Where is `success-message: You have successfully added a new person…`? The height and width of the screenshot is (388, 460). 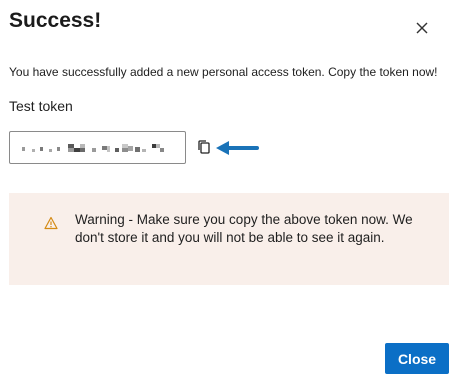
success-message: You have successfully added a new person… is located at coordinates (223, 72).